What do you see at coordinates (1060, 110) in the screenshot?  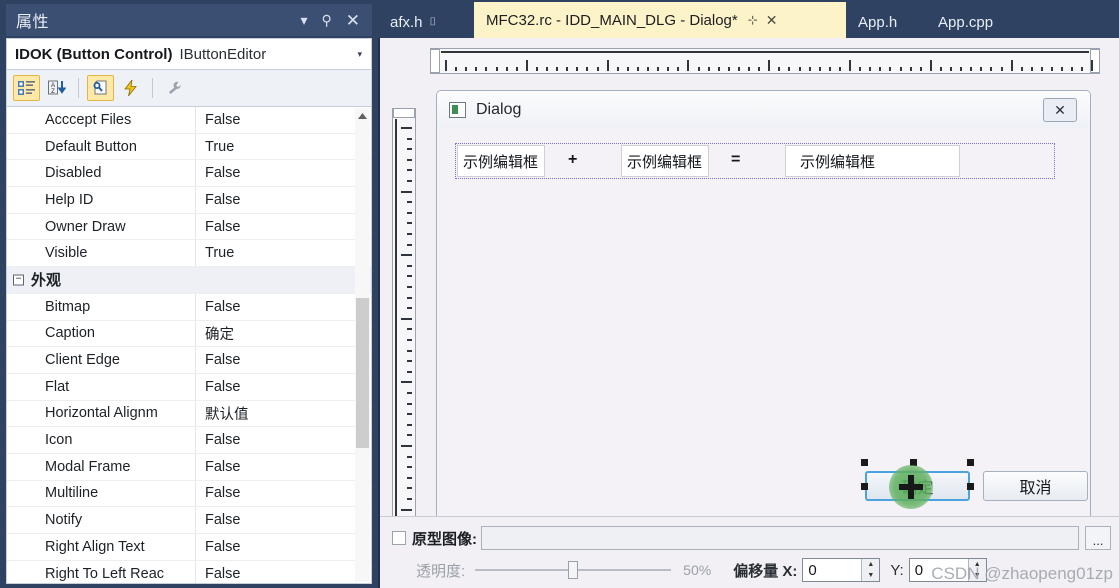 I see `dialog-close-button: ✕` at bounding box center [1060, 110].